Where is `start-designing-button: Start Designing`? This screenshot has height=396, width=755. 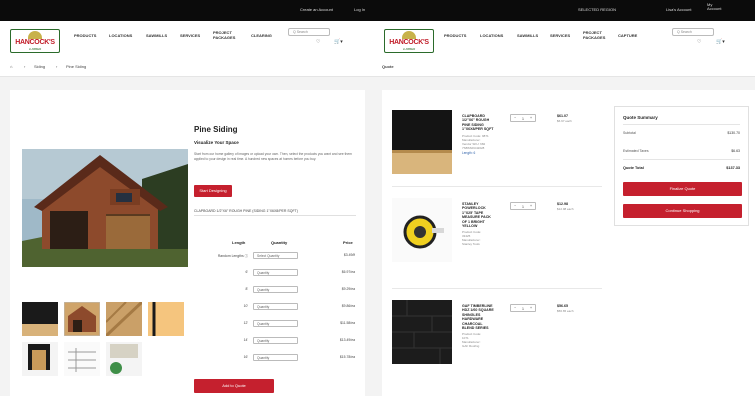 start-designing-button: Start Designing is located at coordinates (213, 191).